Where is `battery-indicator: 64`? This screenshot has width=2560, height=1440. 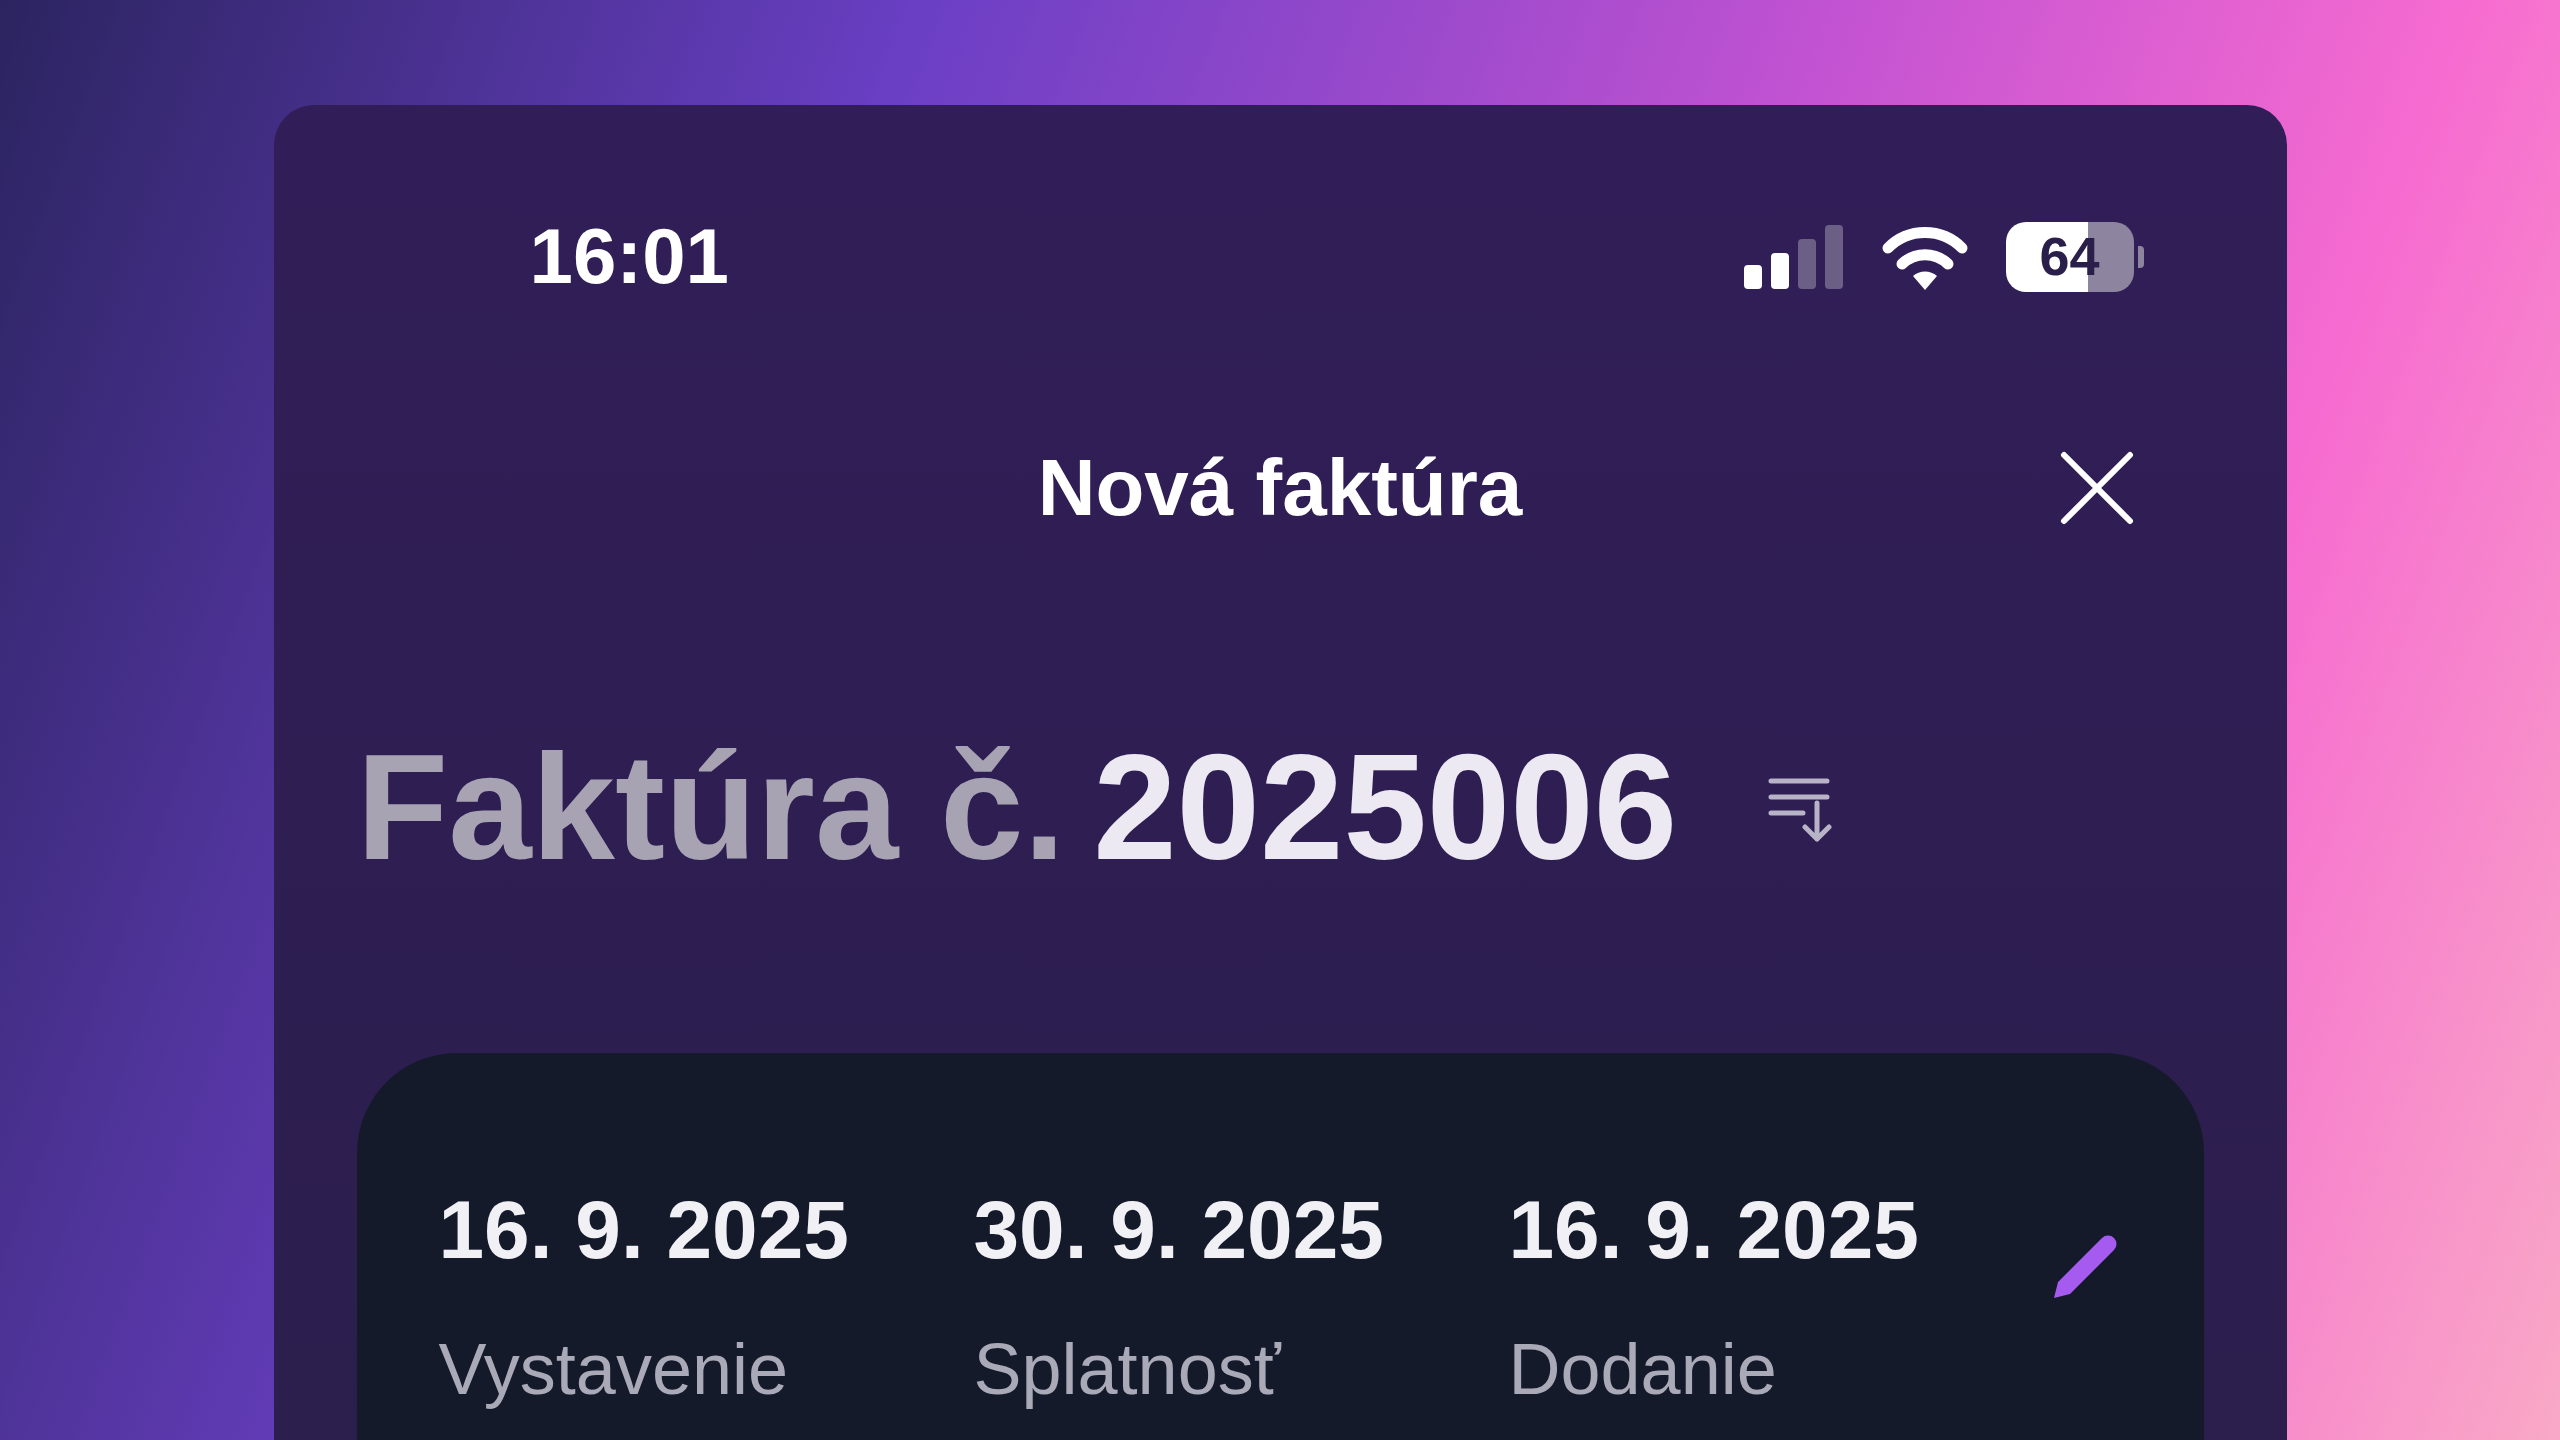 battery-indicator: 64 is located at coordinates (2074, 256).